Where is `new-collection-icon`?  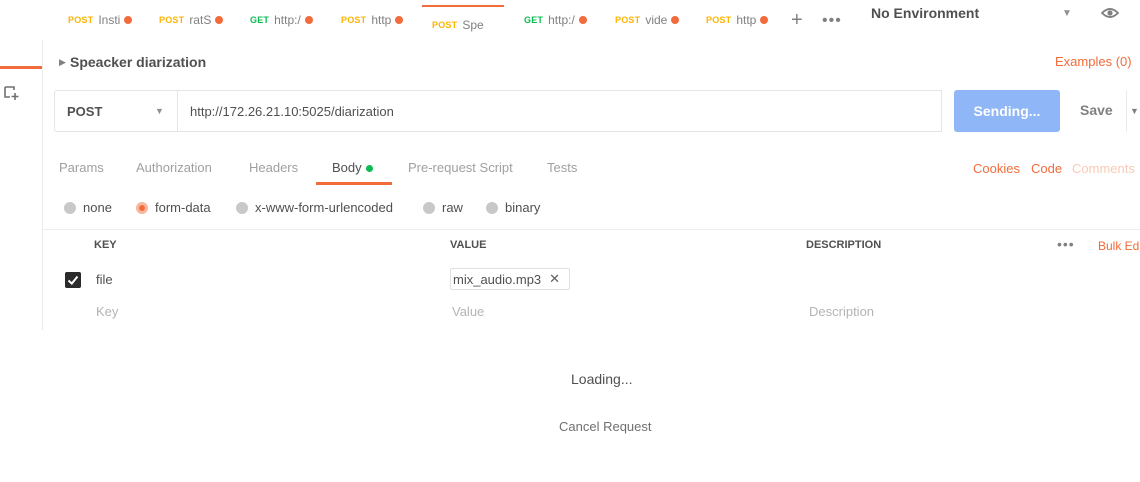 new-collection-icon is located at coordinates (12, 93).